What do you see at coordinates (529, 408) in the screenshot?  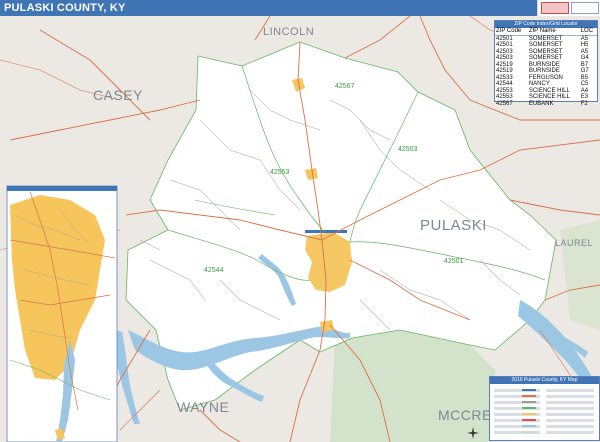 I see `legend-swatch-zip` at bounding box center [529, 408].